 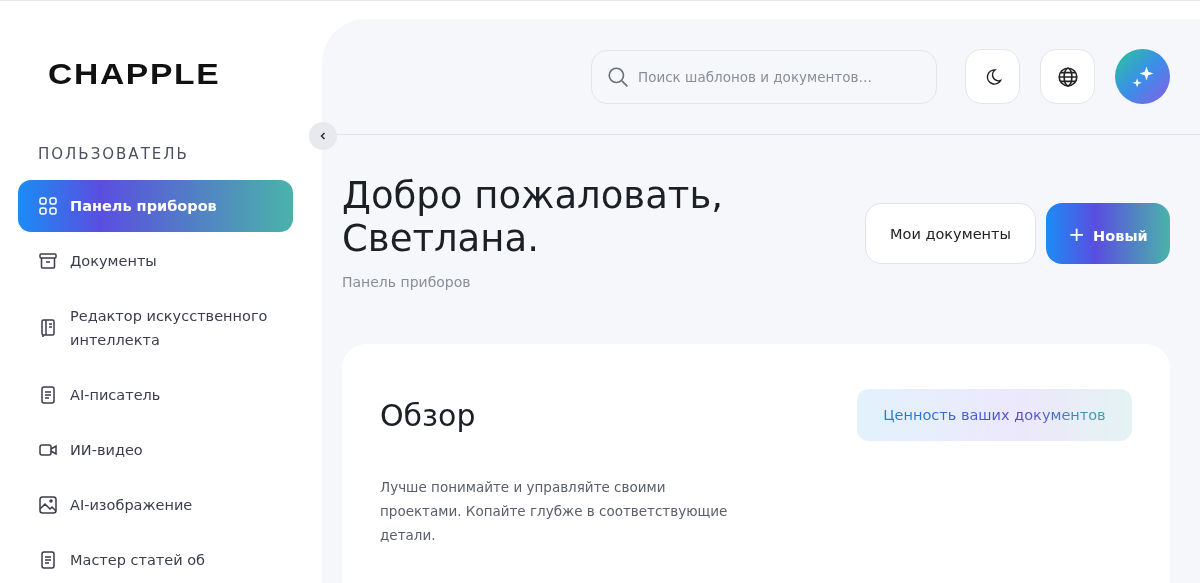 What do you see at coordinates (48, 206) in the screenshot?
I see `grid-icon` at bounding box center [48, 206].